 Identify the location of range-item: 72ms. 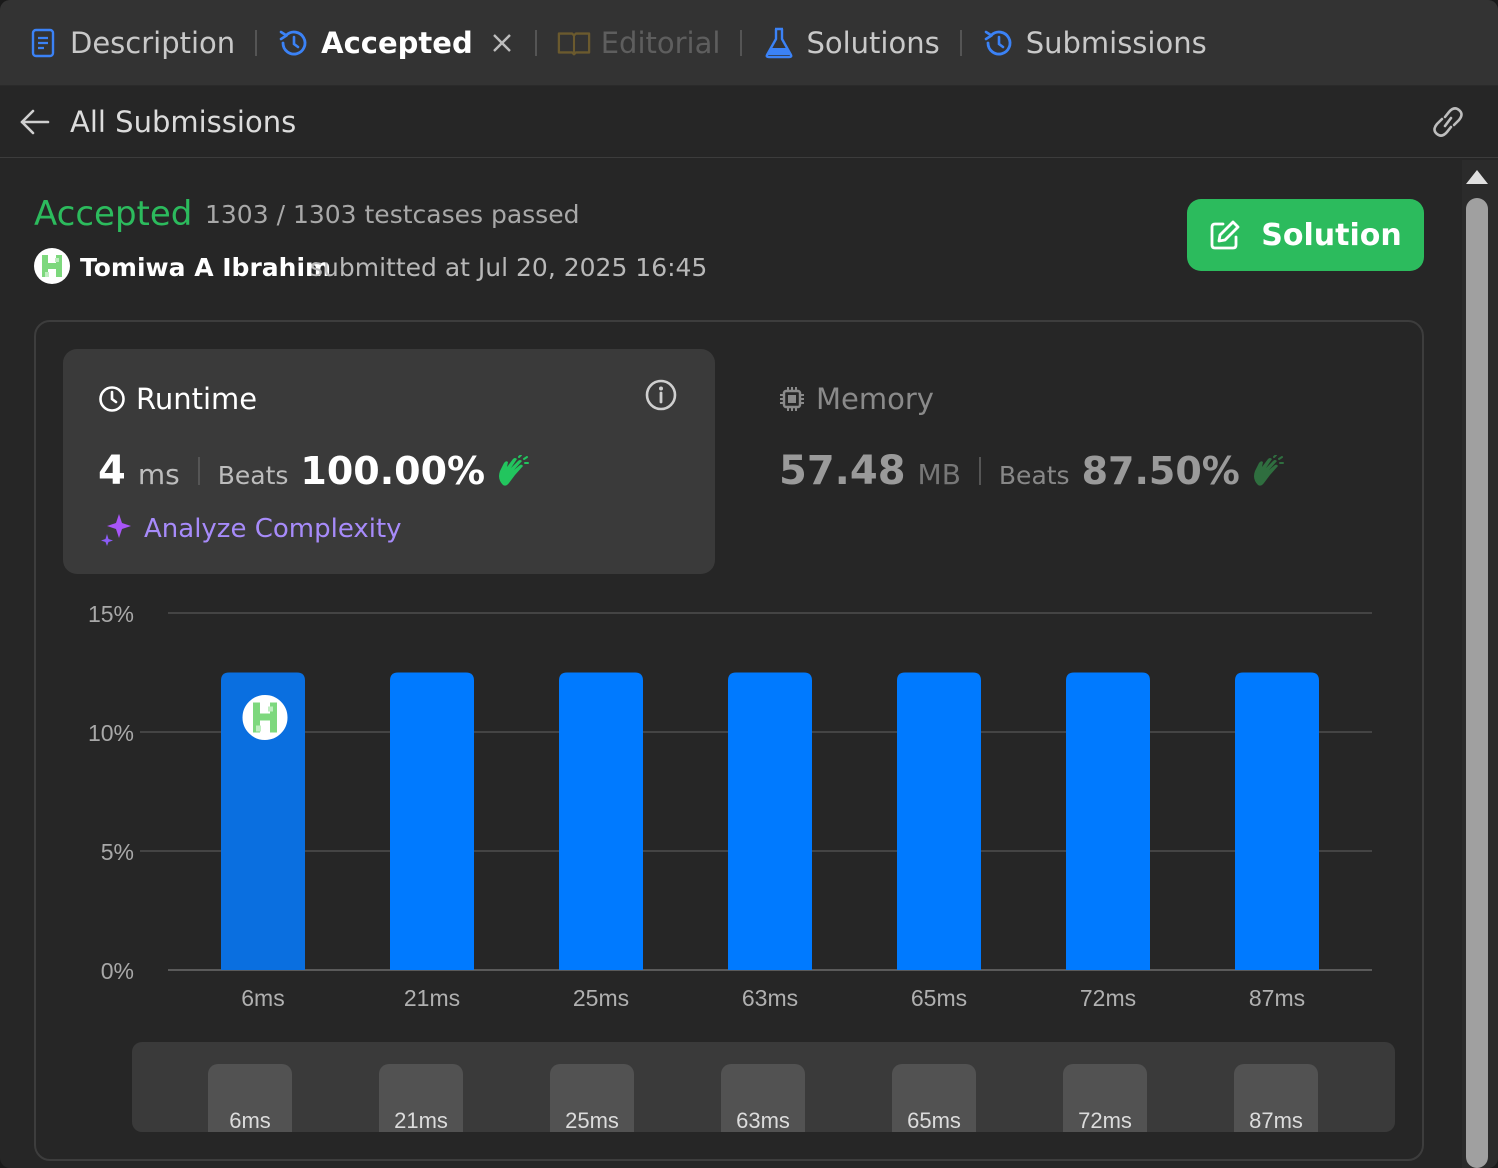
(1105, 1098).